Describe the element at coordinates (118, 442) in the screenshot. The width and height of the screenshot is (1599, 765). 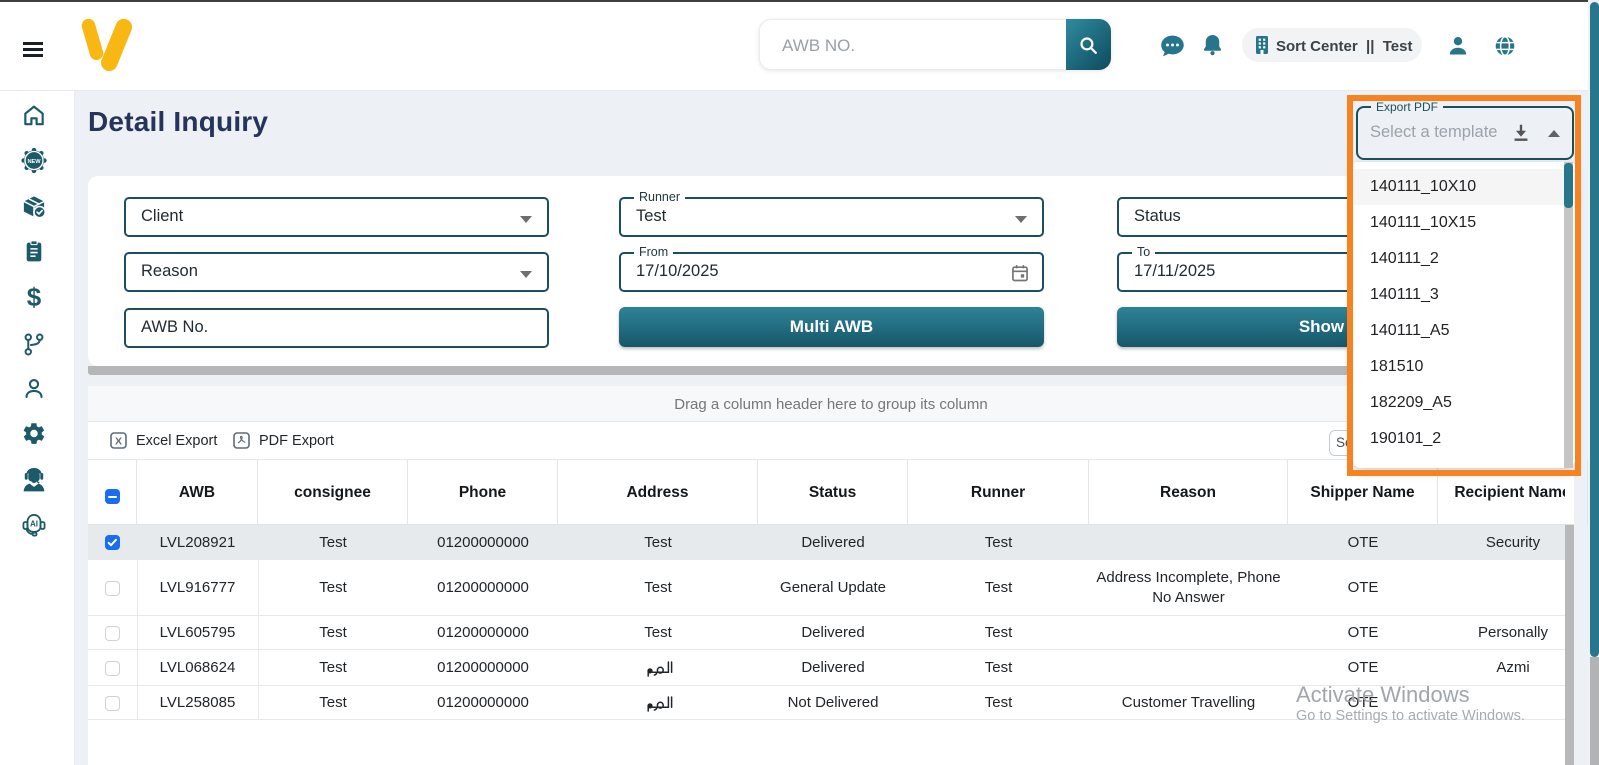
I see `svg-text: X` at that location.